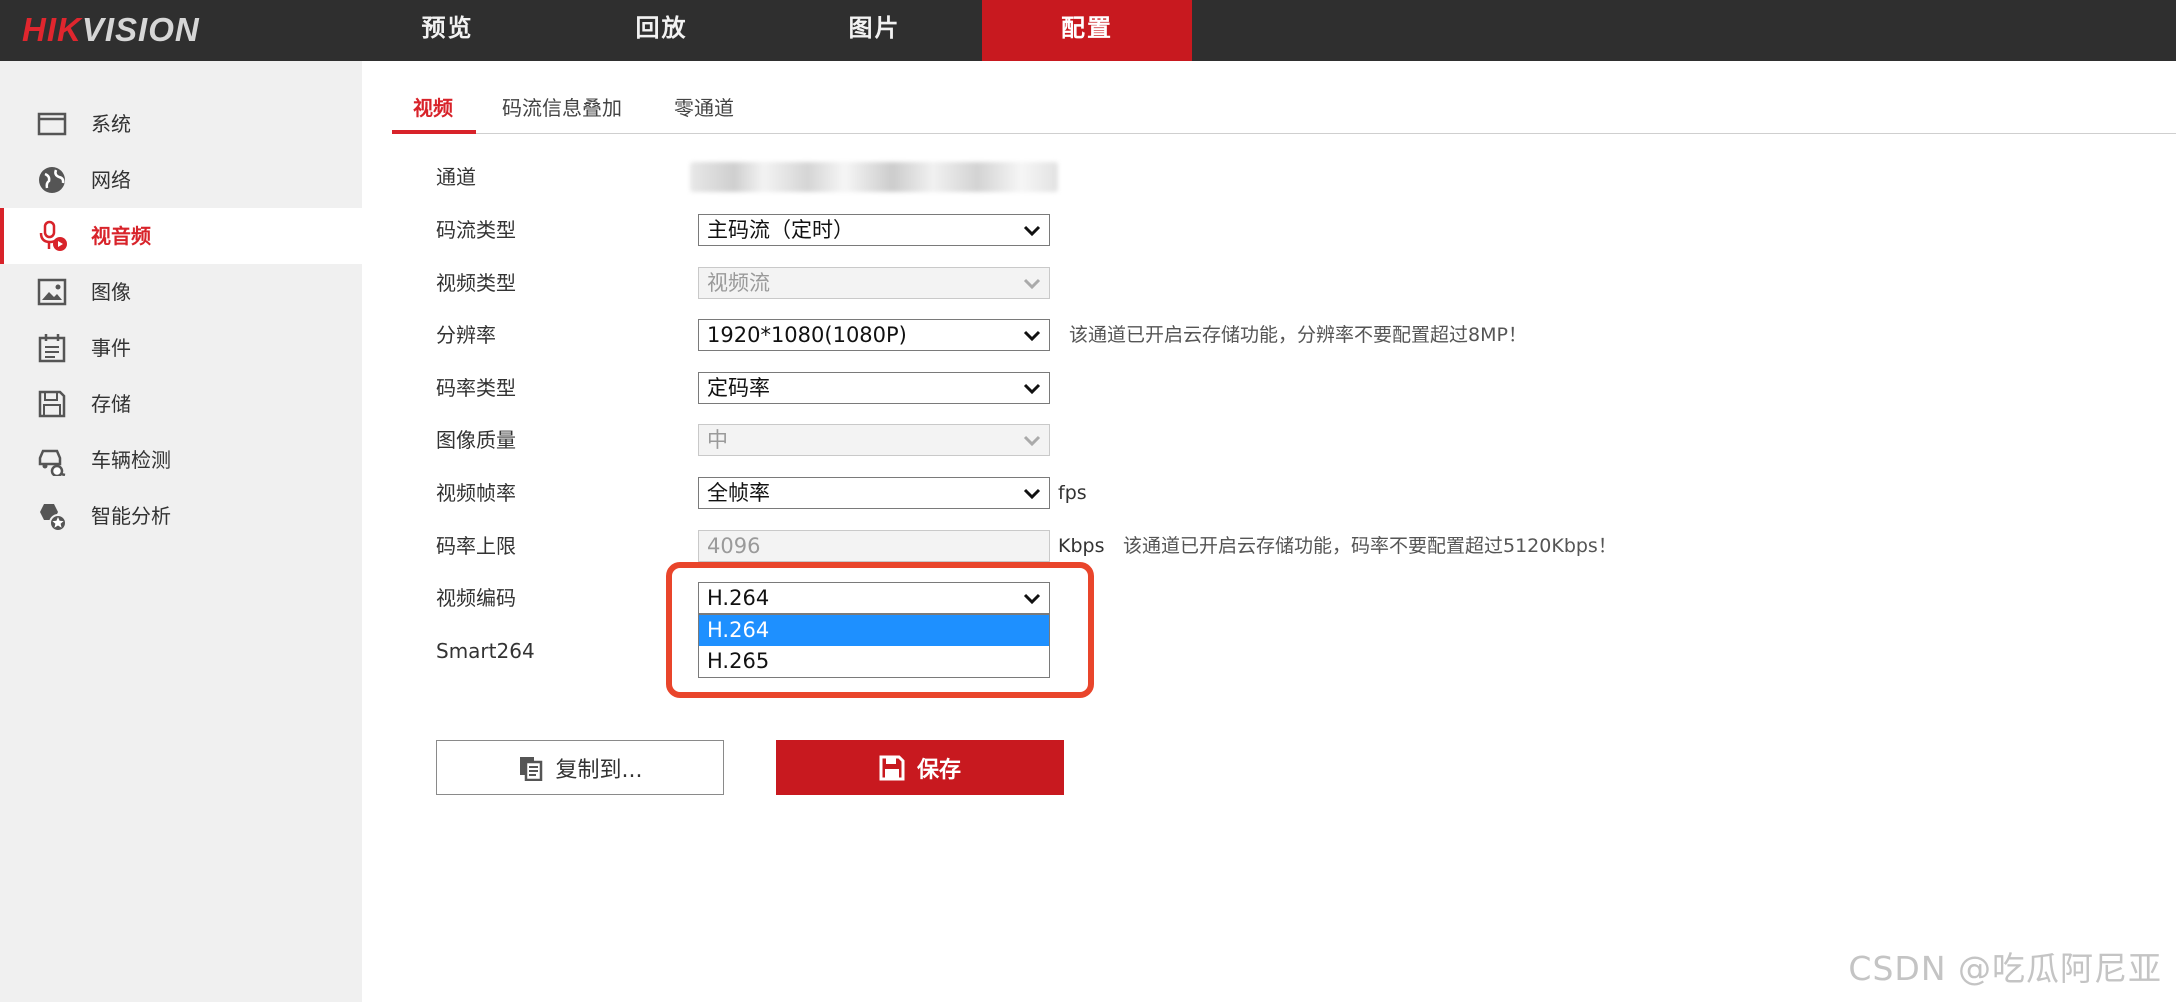 This screenshot has width=2176, height=1002. What do you see at coordinates (140, 29) in the screenshot?
I see `logo-text-grey: VISION` at bounding box center [140, 29].